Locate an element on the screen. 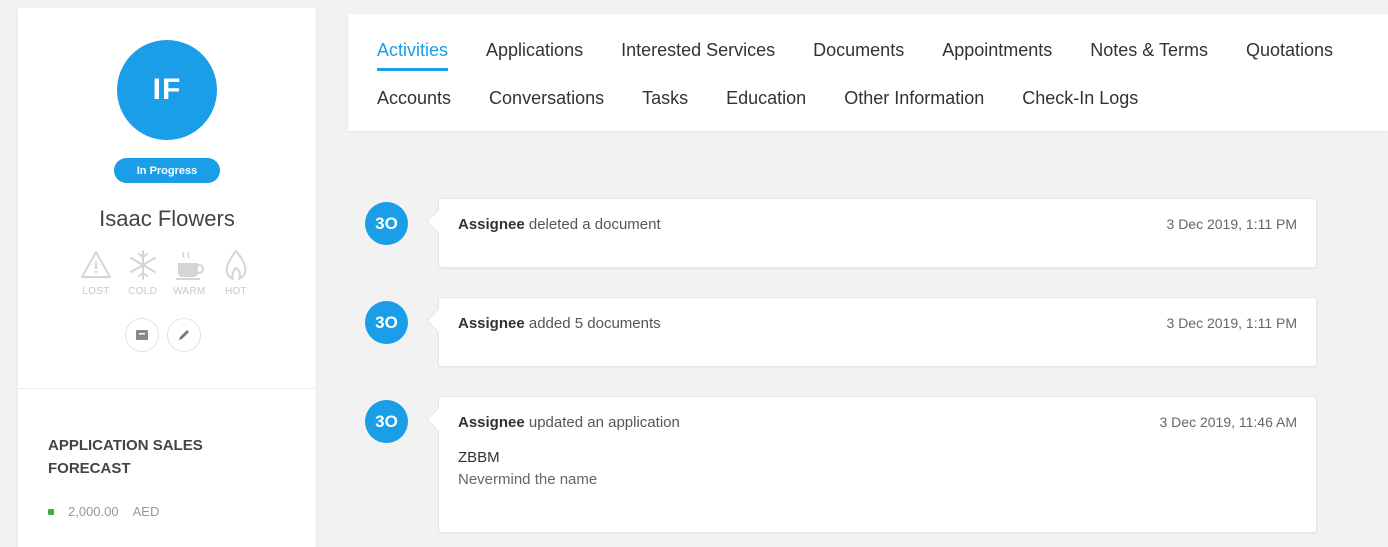 The height and width of the screenshot is (547, 1388). tab-activities: Activities is located at coordinates (413, 55).